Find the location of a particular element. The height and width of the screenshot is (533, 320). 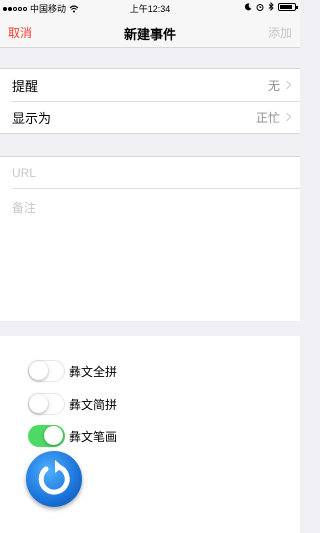

strokes-switch is located at coordinates (46, 436).